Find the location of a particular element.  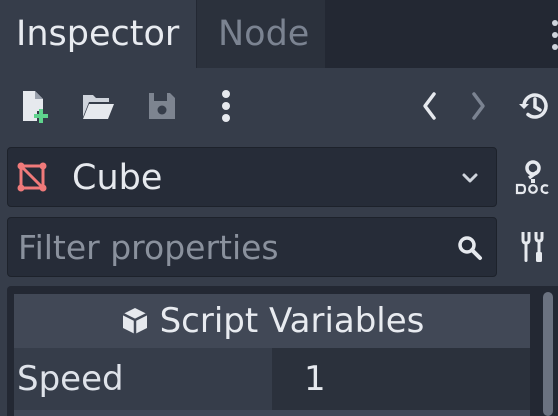

tab-node-label: Node is located at coordinates (264, 34).